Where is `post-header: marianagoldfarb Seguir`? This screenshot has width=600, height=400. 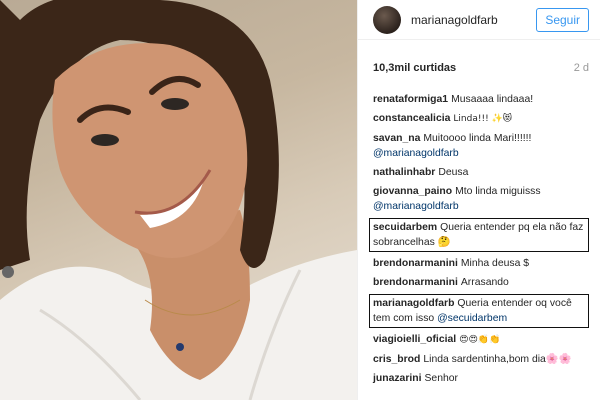 post-header: marianagoldfarb Seguir is located at coordinates (479, 20).